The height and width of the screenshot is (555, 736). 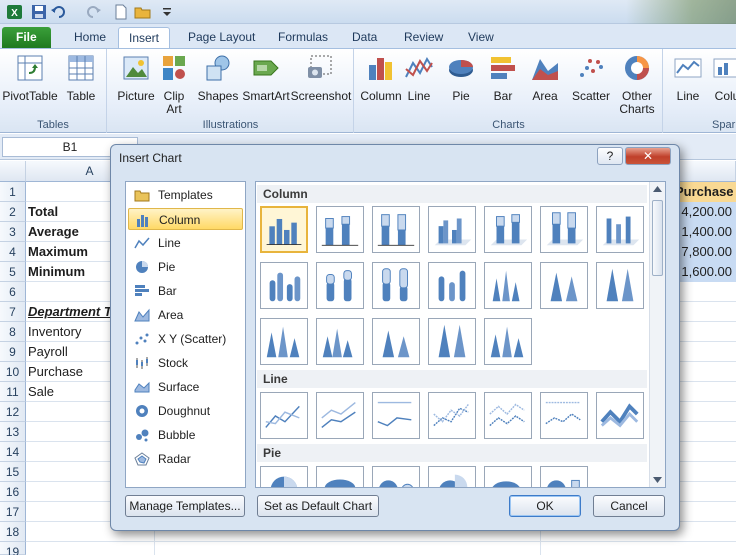 What do you see at coordinates (266, 78) in the screenshot?
I see `smartart-button: SmartArt` at bounding box center [266, 78].